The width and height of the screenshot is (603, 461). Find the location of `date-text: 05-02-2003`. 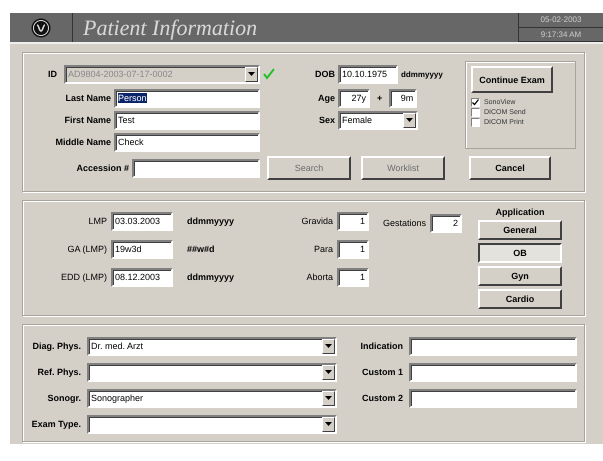

date-text: 05-02-2003 is located at coordinates (561, 20).